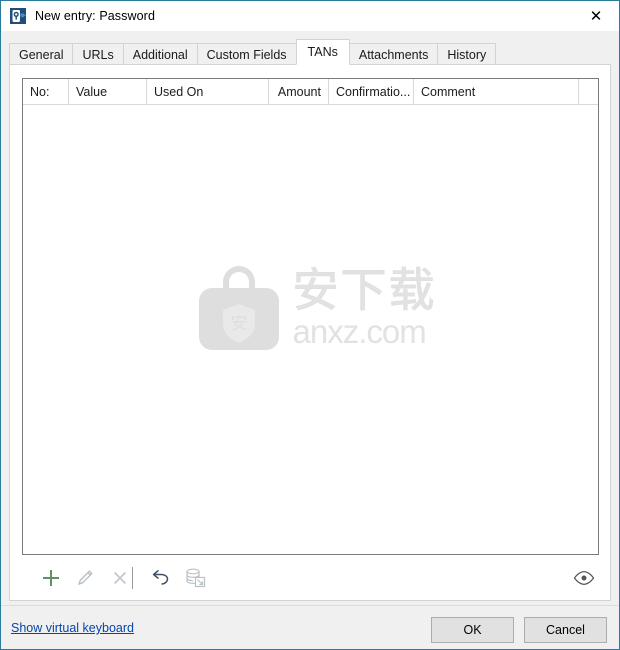 The width and height of the screenshot is (620, 650). I want to click on plus-icon, so click(51, 578).